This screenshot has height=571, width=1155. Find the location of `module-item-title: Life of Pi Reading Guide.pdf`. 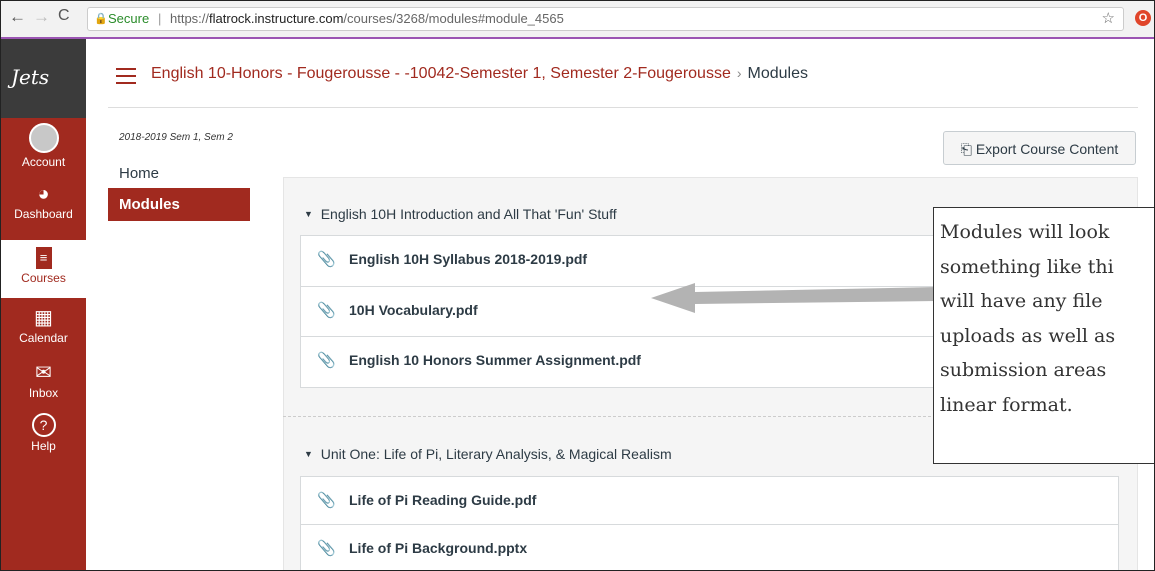

module-item-title: Life of Pi Reading Guide.pdf is located at coordinates (442, 500).